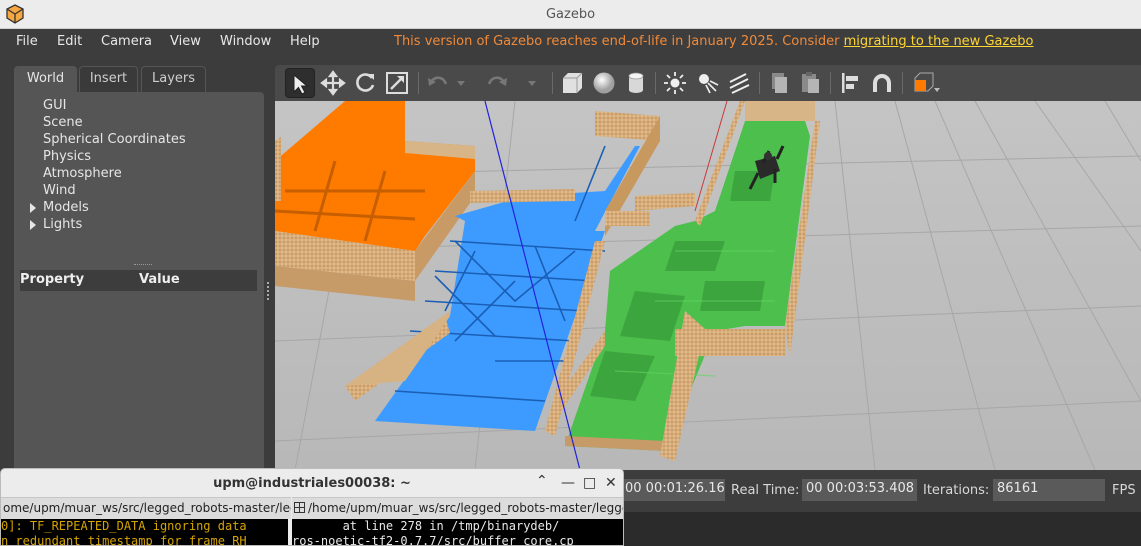 Image resolution: width=1141 pixels, height=546 pixels. Describe the element at coordinates (66, 207) in the screenshot. I see `tree-item-models: Models` at that location.